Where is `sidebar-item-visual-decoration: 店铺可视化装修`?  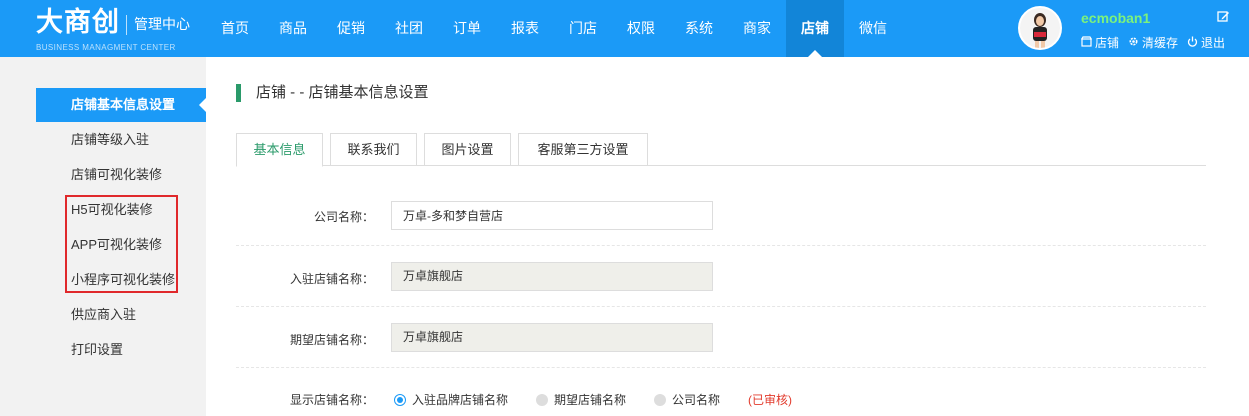
sidebar-item-visual-decoration: 店铺可视化装修 is located at coordinates (121, 175).